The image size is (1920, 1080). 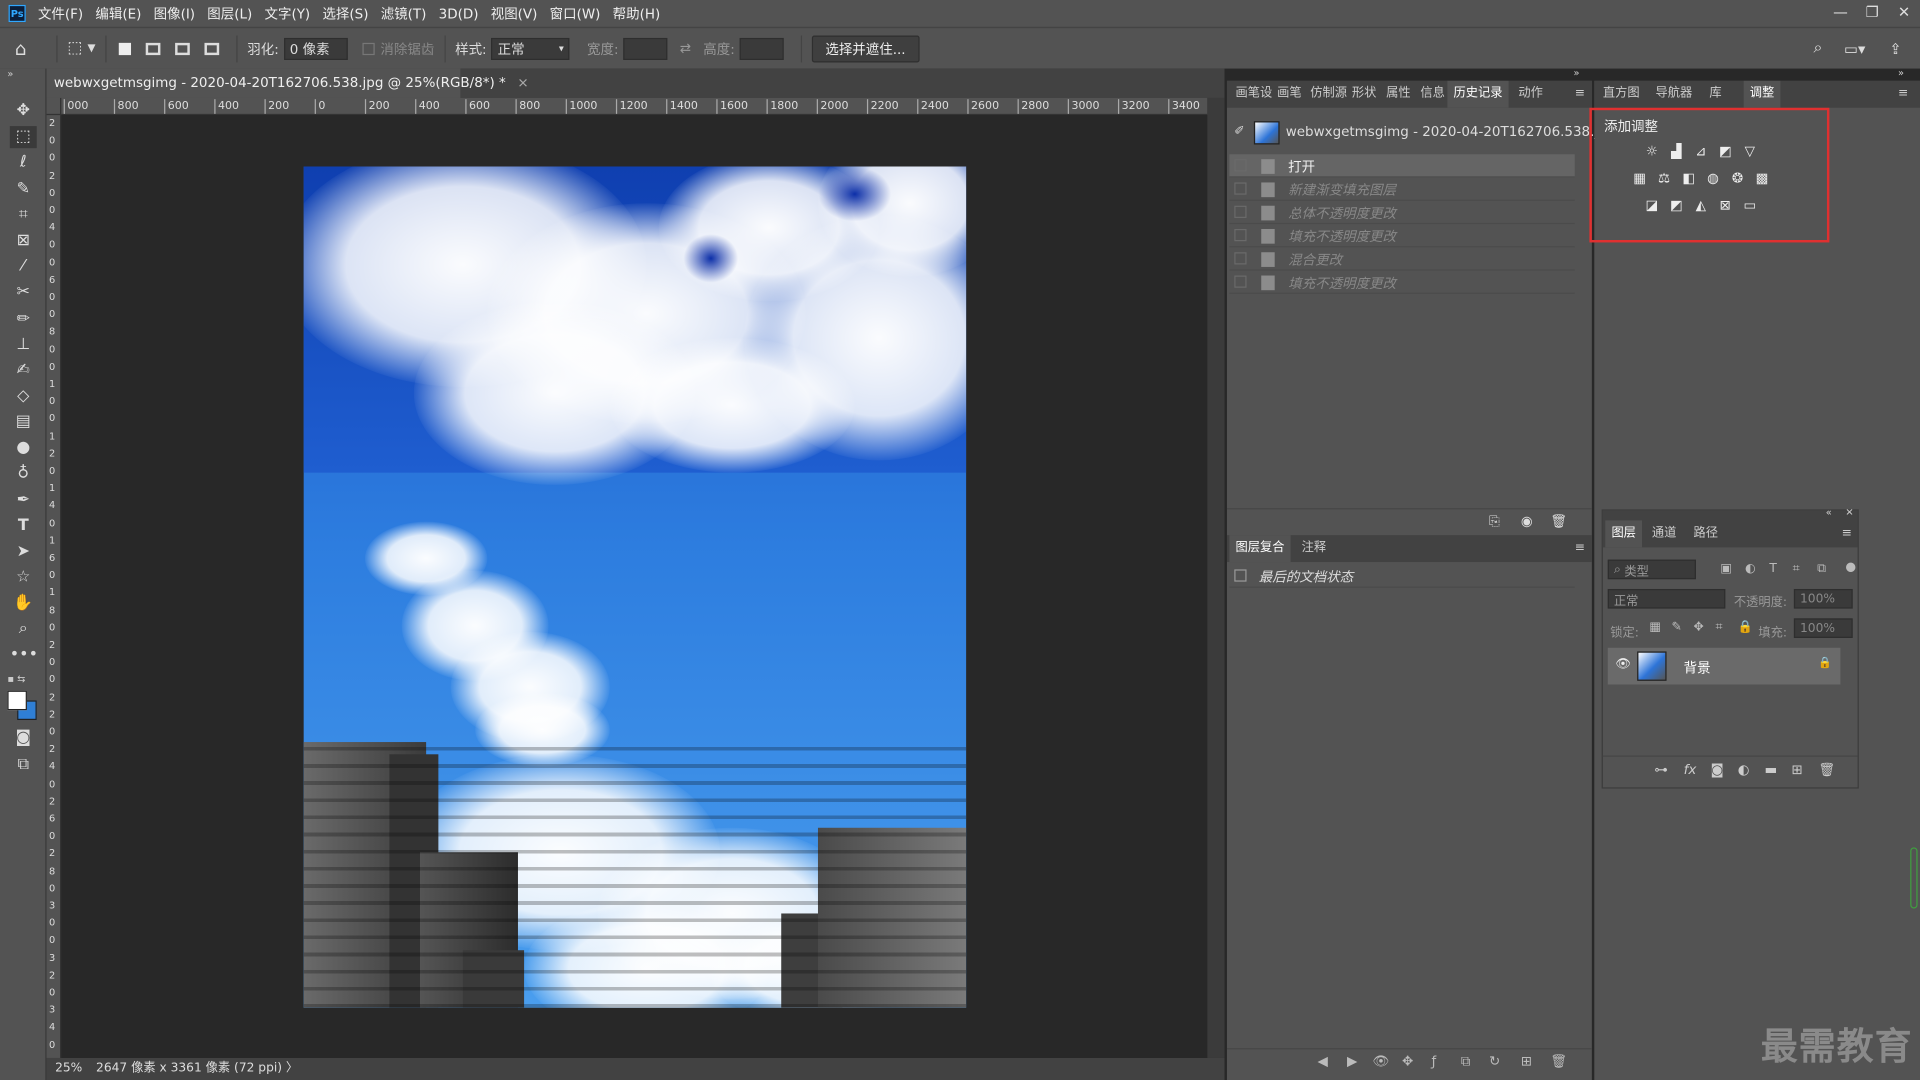 What do you see at coordinates (1825, 664) in the screenshot?
I see `lock-icon: 🔒` at bounding box center [1825, 664].